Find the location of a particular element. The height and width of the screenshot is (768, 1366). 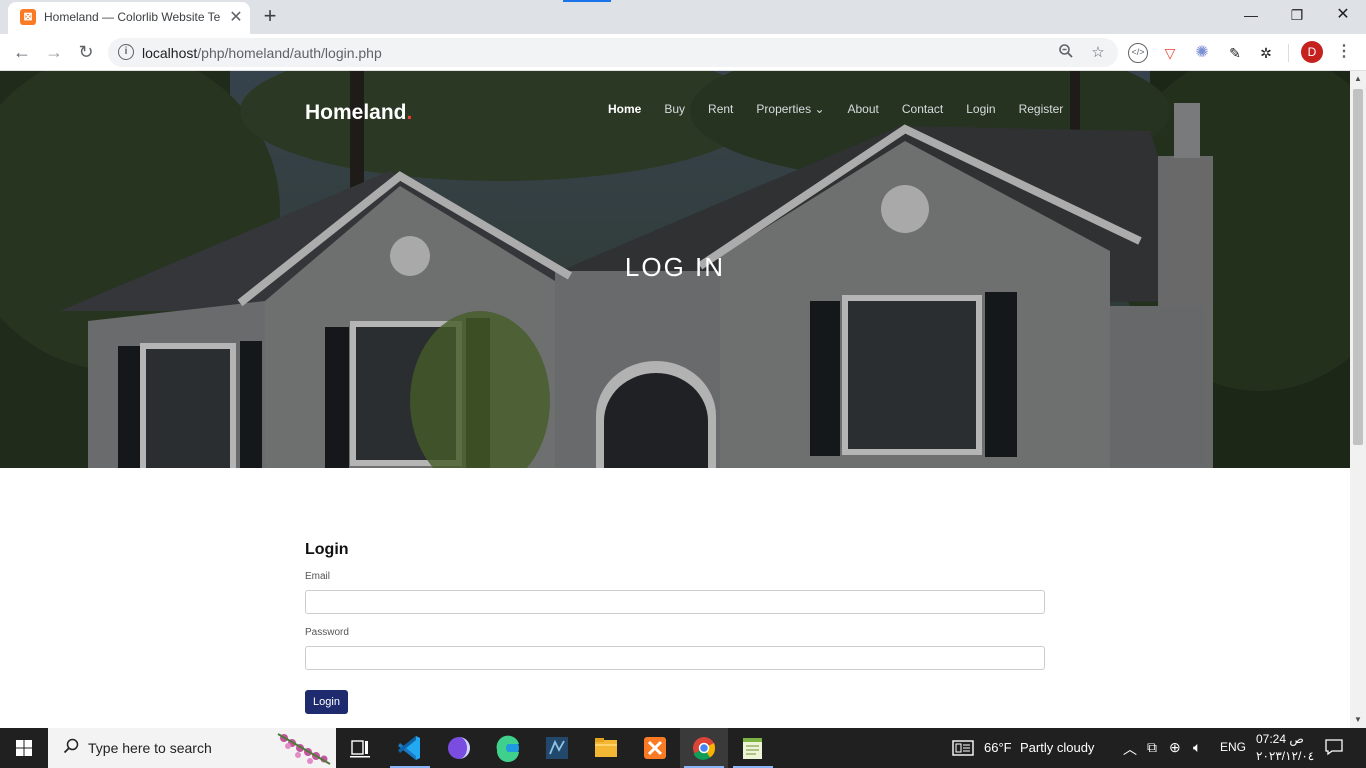

toolbar-divider is located at coordinates (1288, 53).